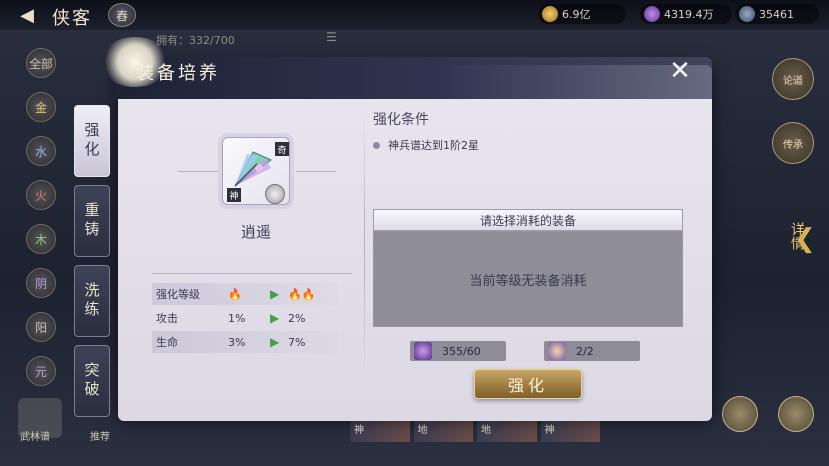 This screenshot has height=466, width=829. I want to click on cost-crystal: 355/60, so click(458, 351).